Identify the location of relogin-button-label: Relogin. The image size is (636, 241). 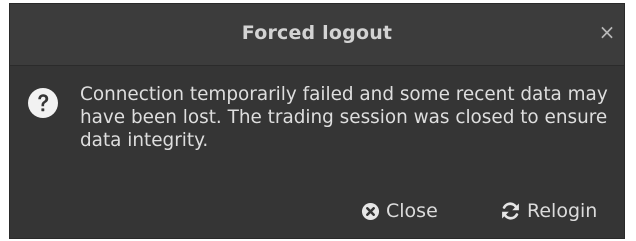
(562, 211).